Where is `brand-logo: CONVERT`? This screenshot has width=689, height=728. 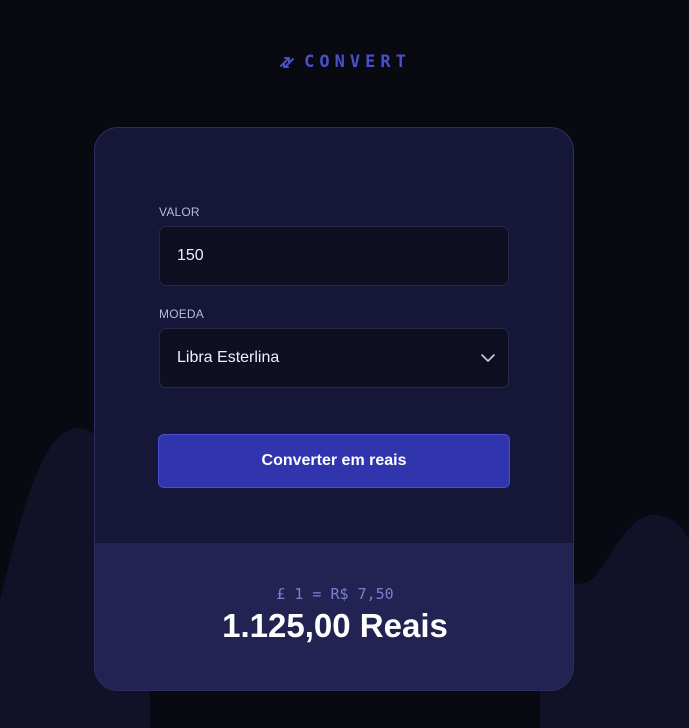
brand-logo: CONVERT is located at coordinates (344, 62).